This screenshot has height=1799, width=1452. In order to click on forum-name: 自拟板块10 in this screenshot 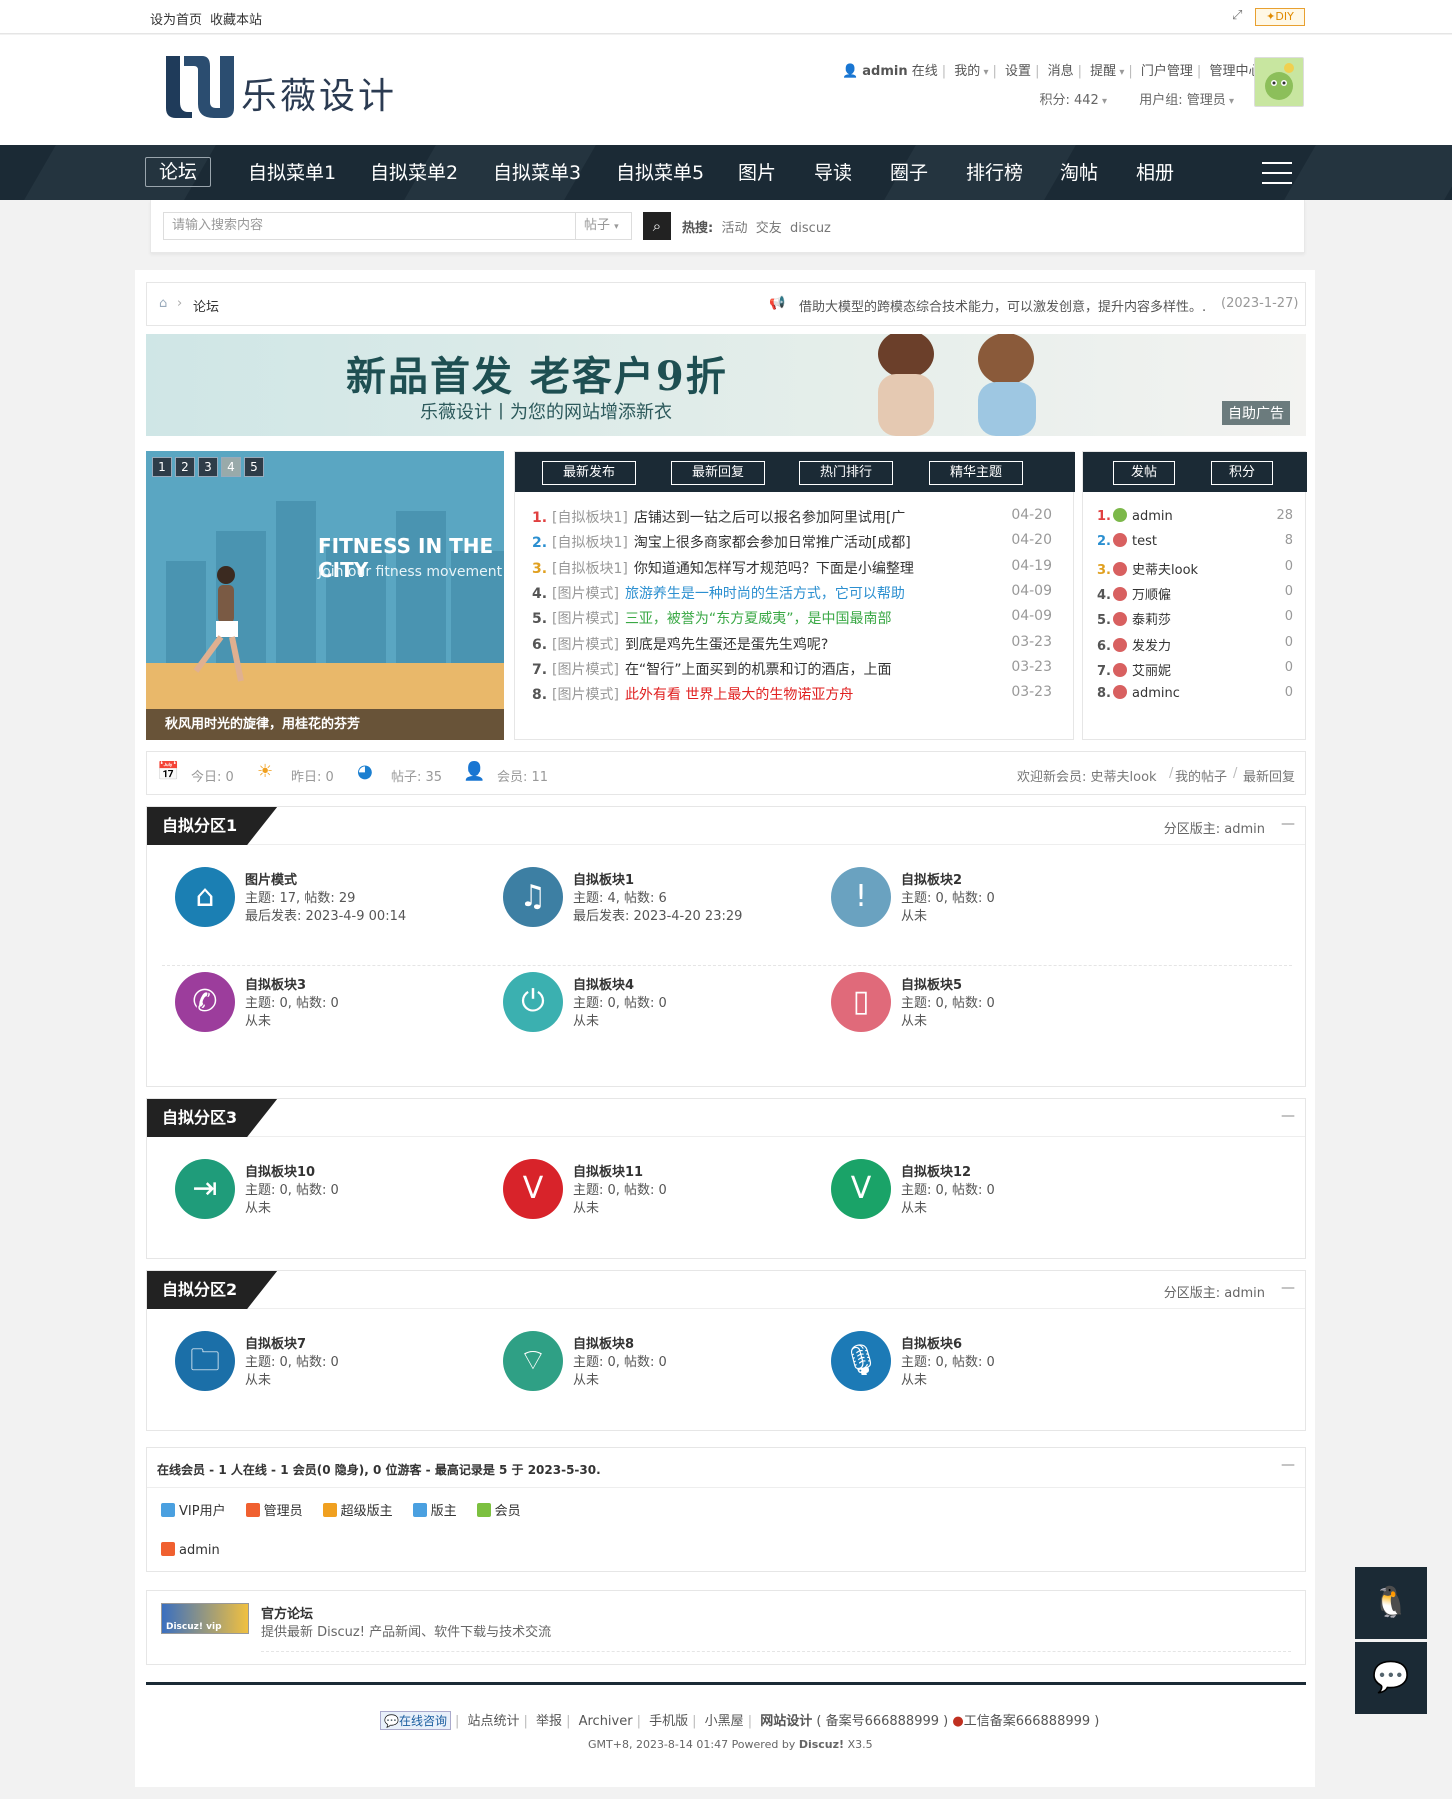, I will do `click(280, 1170)`.